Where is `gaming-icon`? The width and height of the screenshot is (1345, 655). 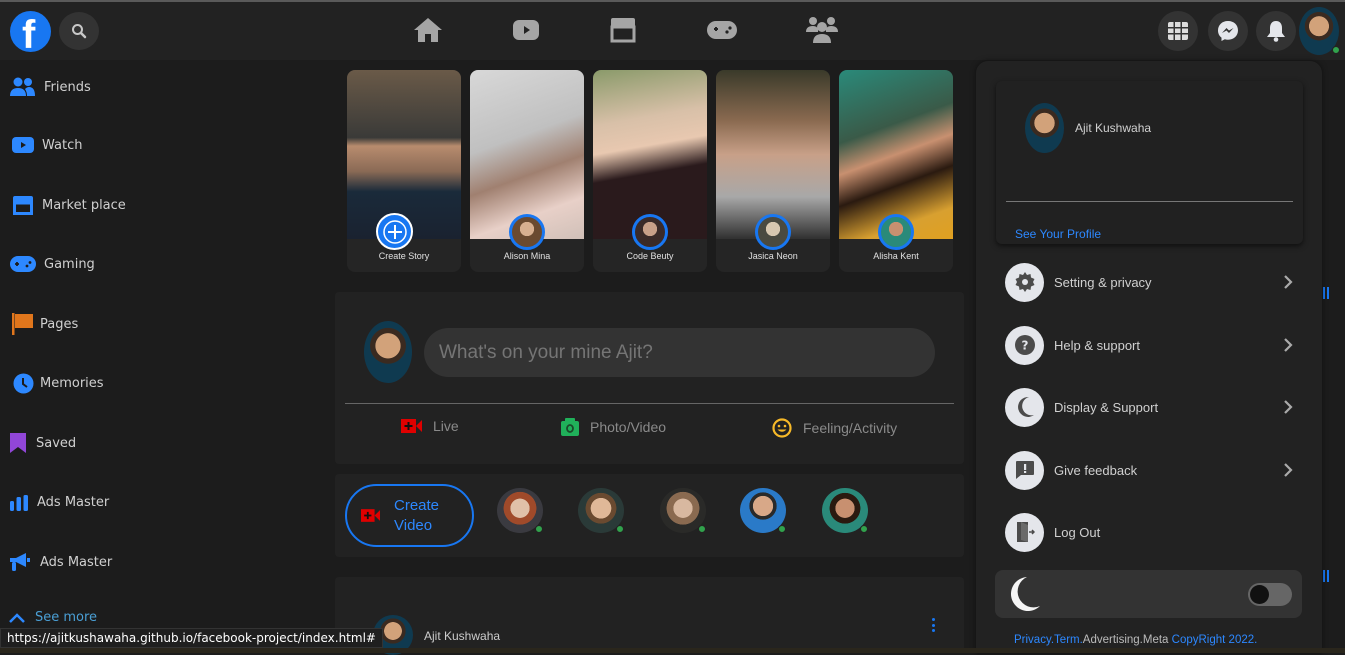
gaming-icon is located at coordinates (23, 264).